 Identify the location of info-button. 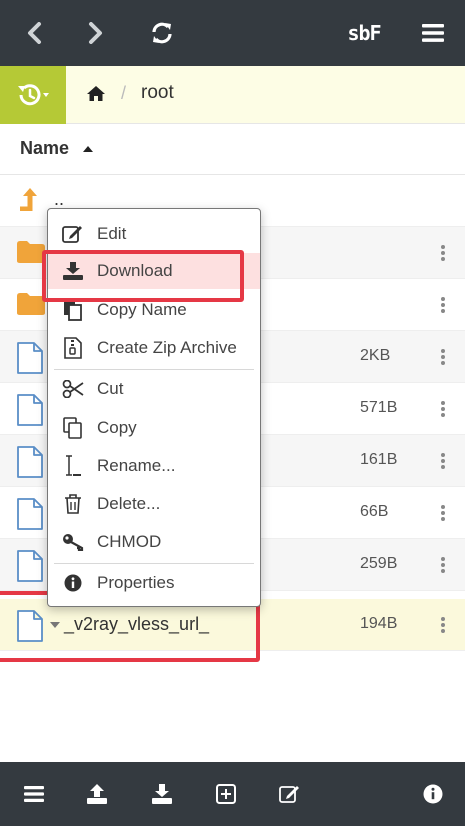
(433, 794).